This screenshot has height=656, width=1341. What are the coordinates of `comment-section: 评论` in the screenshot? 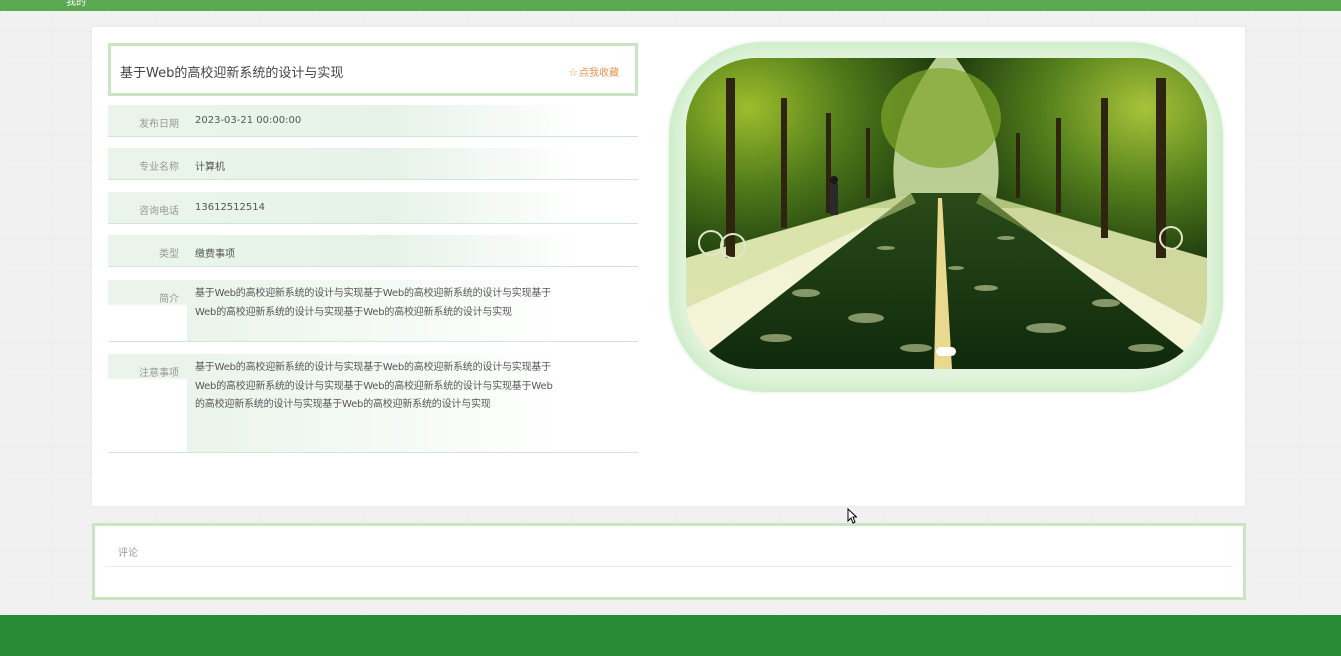 It's located at (669, 561).